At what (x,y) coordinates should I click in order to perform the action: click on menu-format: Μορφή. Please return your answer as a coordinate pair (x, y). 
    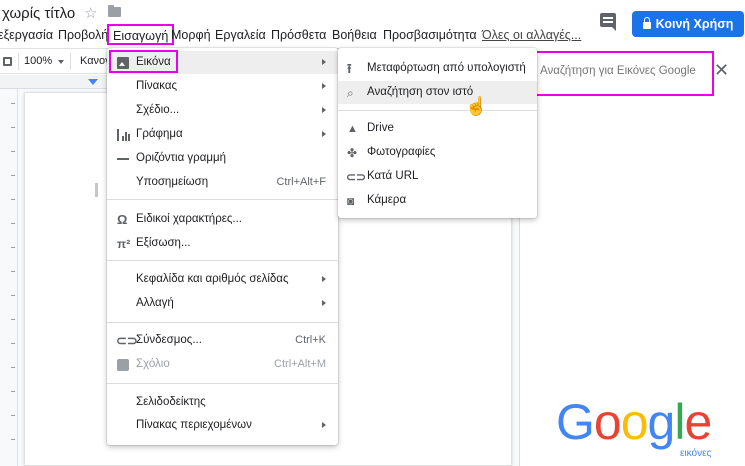
    Looking at the image, I should click on (191, 35).